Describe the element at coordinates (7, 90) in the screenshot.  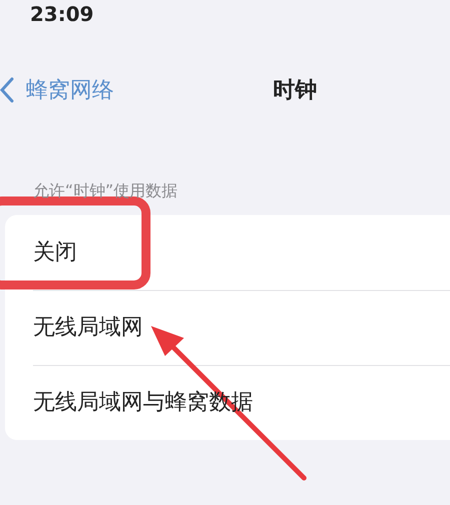
I see `back-chevron-icon` at that location.